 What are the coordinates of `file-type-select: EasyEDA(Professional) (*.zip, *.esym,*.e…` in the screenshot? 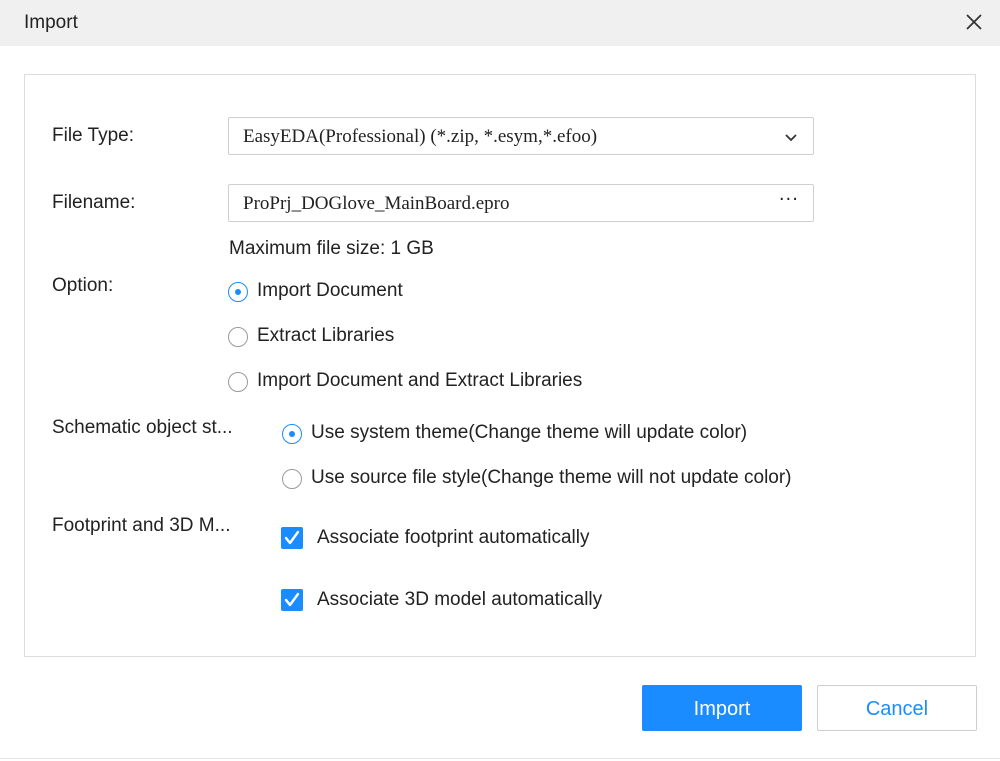 It's located at (521, 136).